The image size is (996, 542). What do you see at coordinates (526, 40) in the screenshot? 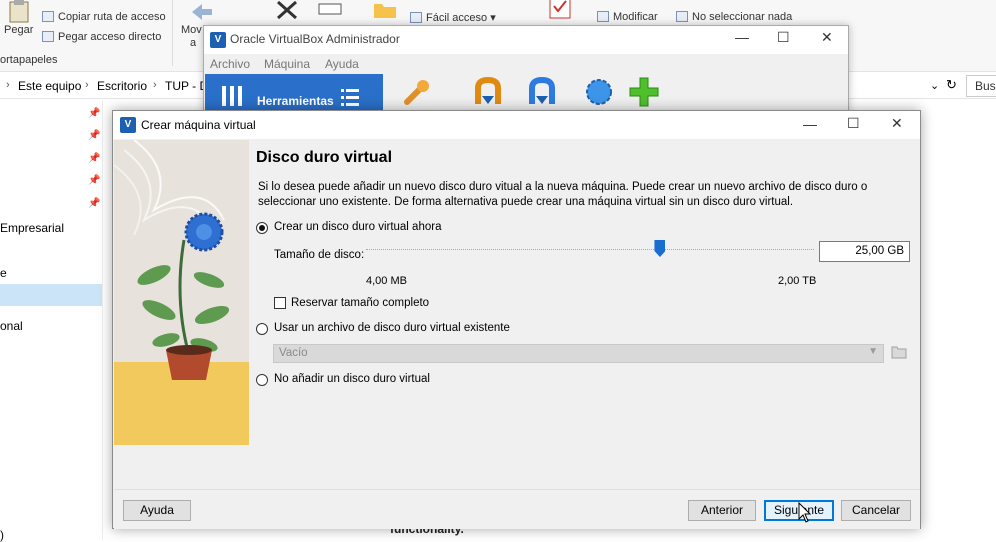
I see `manager-titlebar: V Oracle VirtualBox Administrador — ☐ ✕` at bounding box center [526, 40].